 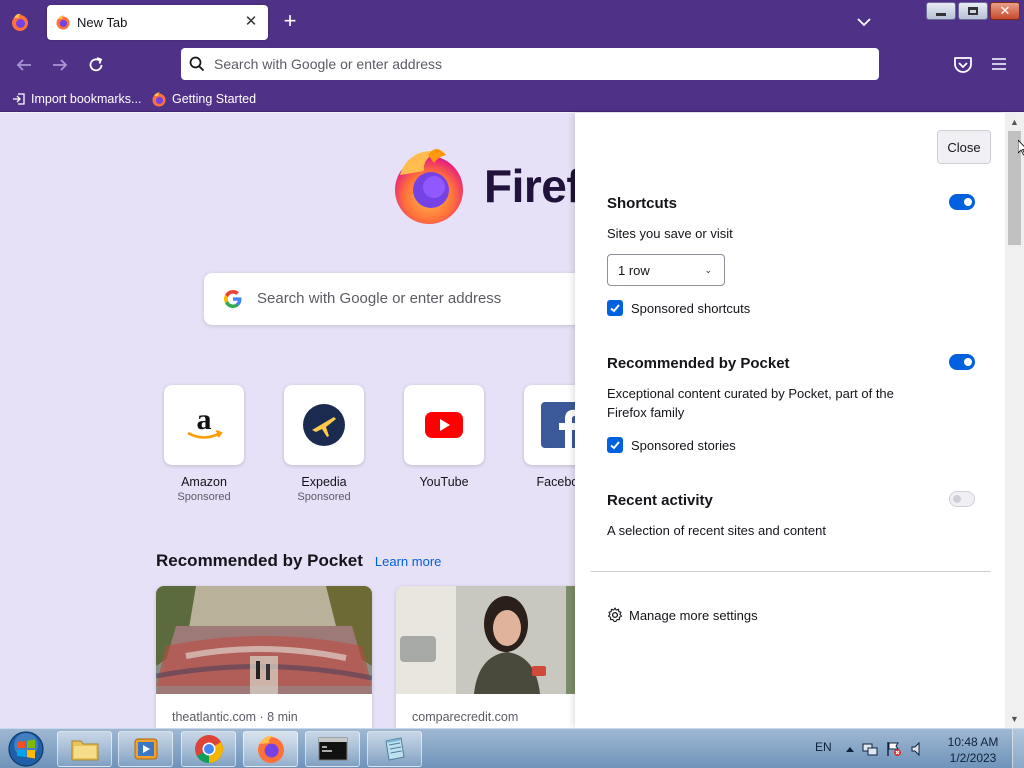 What do you see at coordinates (26, 749) in the screenshot?
I see `start-button-icon` at bounding box center [26, 749].